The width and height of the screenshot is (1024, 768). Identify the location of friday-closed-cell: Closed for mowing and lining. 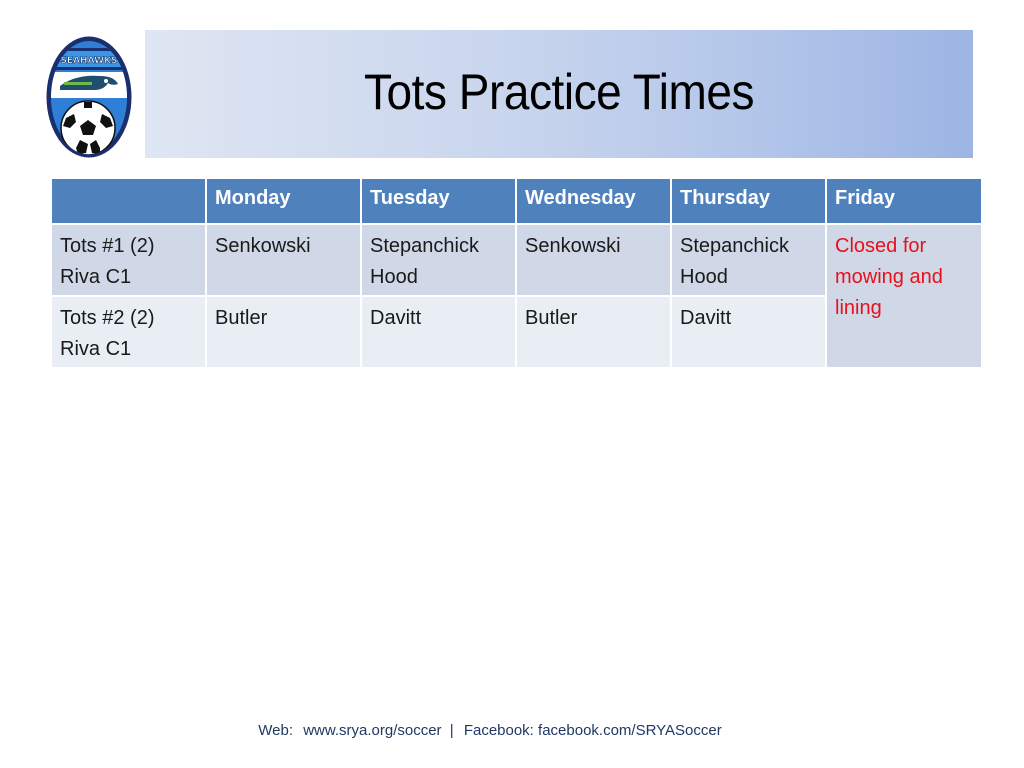
(904, 296).